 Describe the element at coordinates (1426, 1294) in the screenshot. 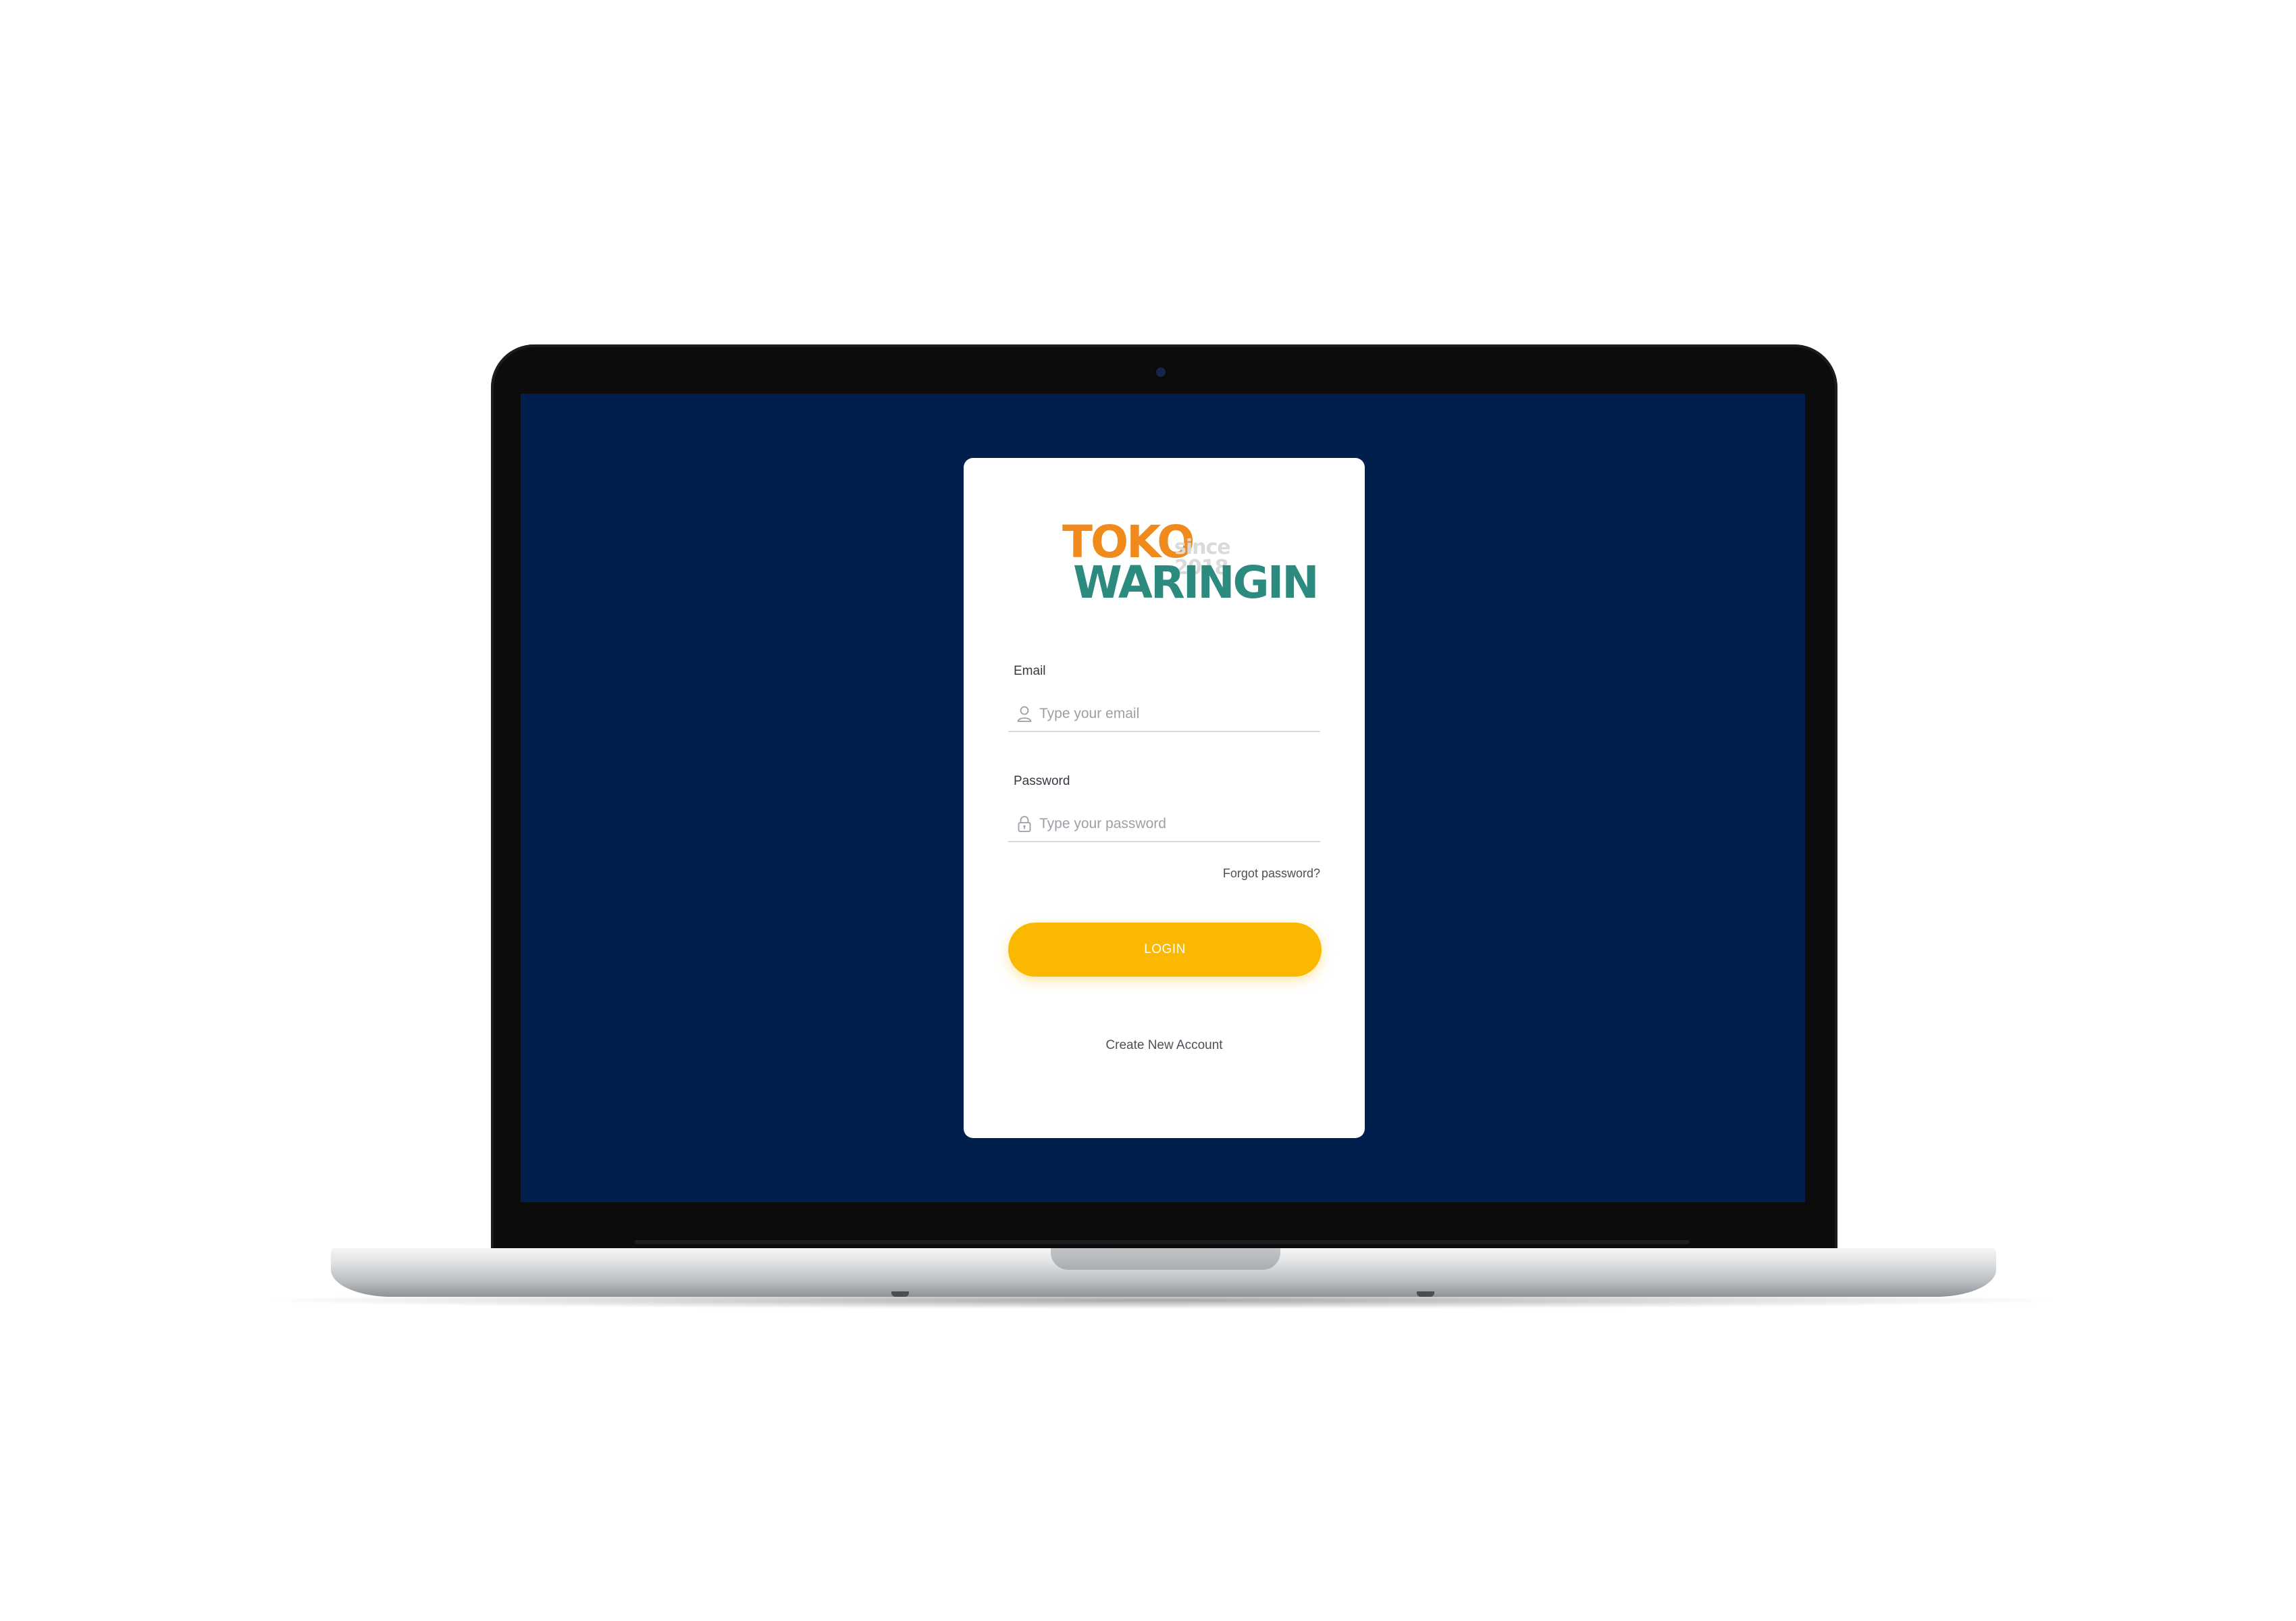

I see `laptop-foot-right` at that location.